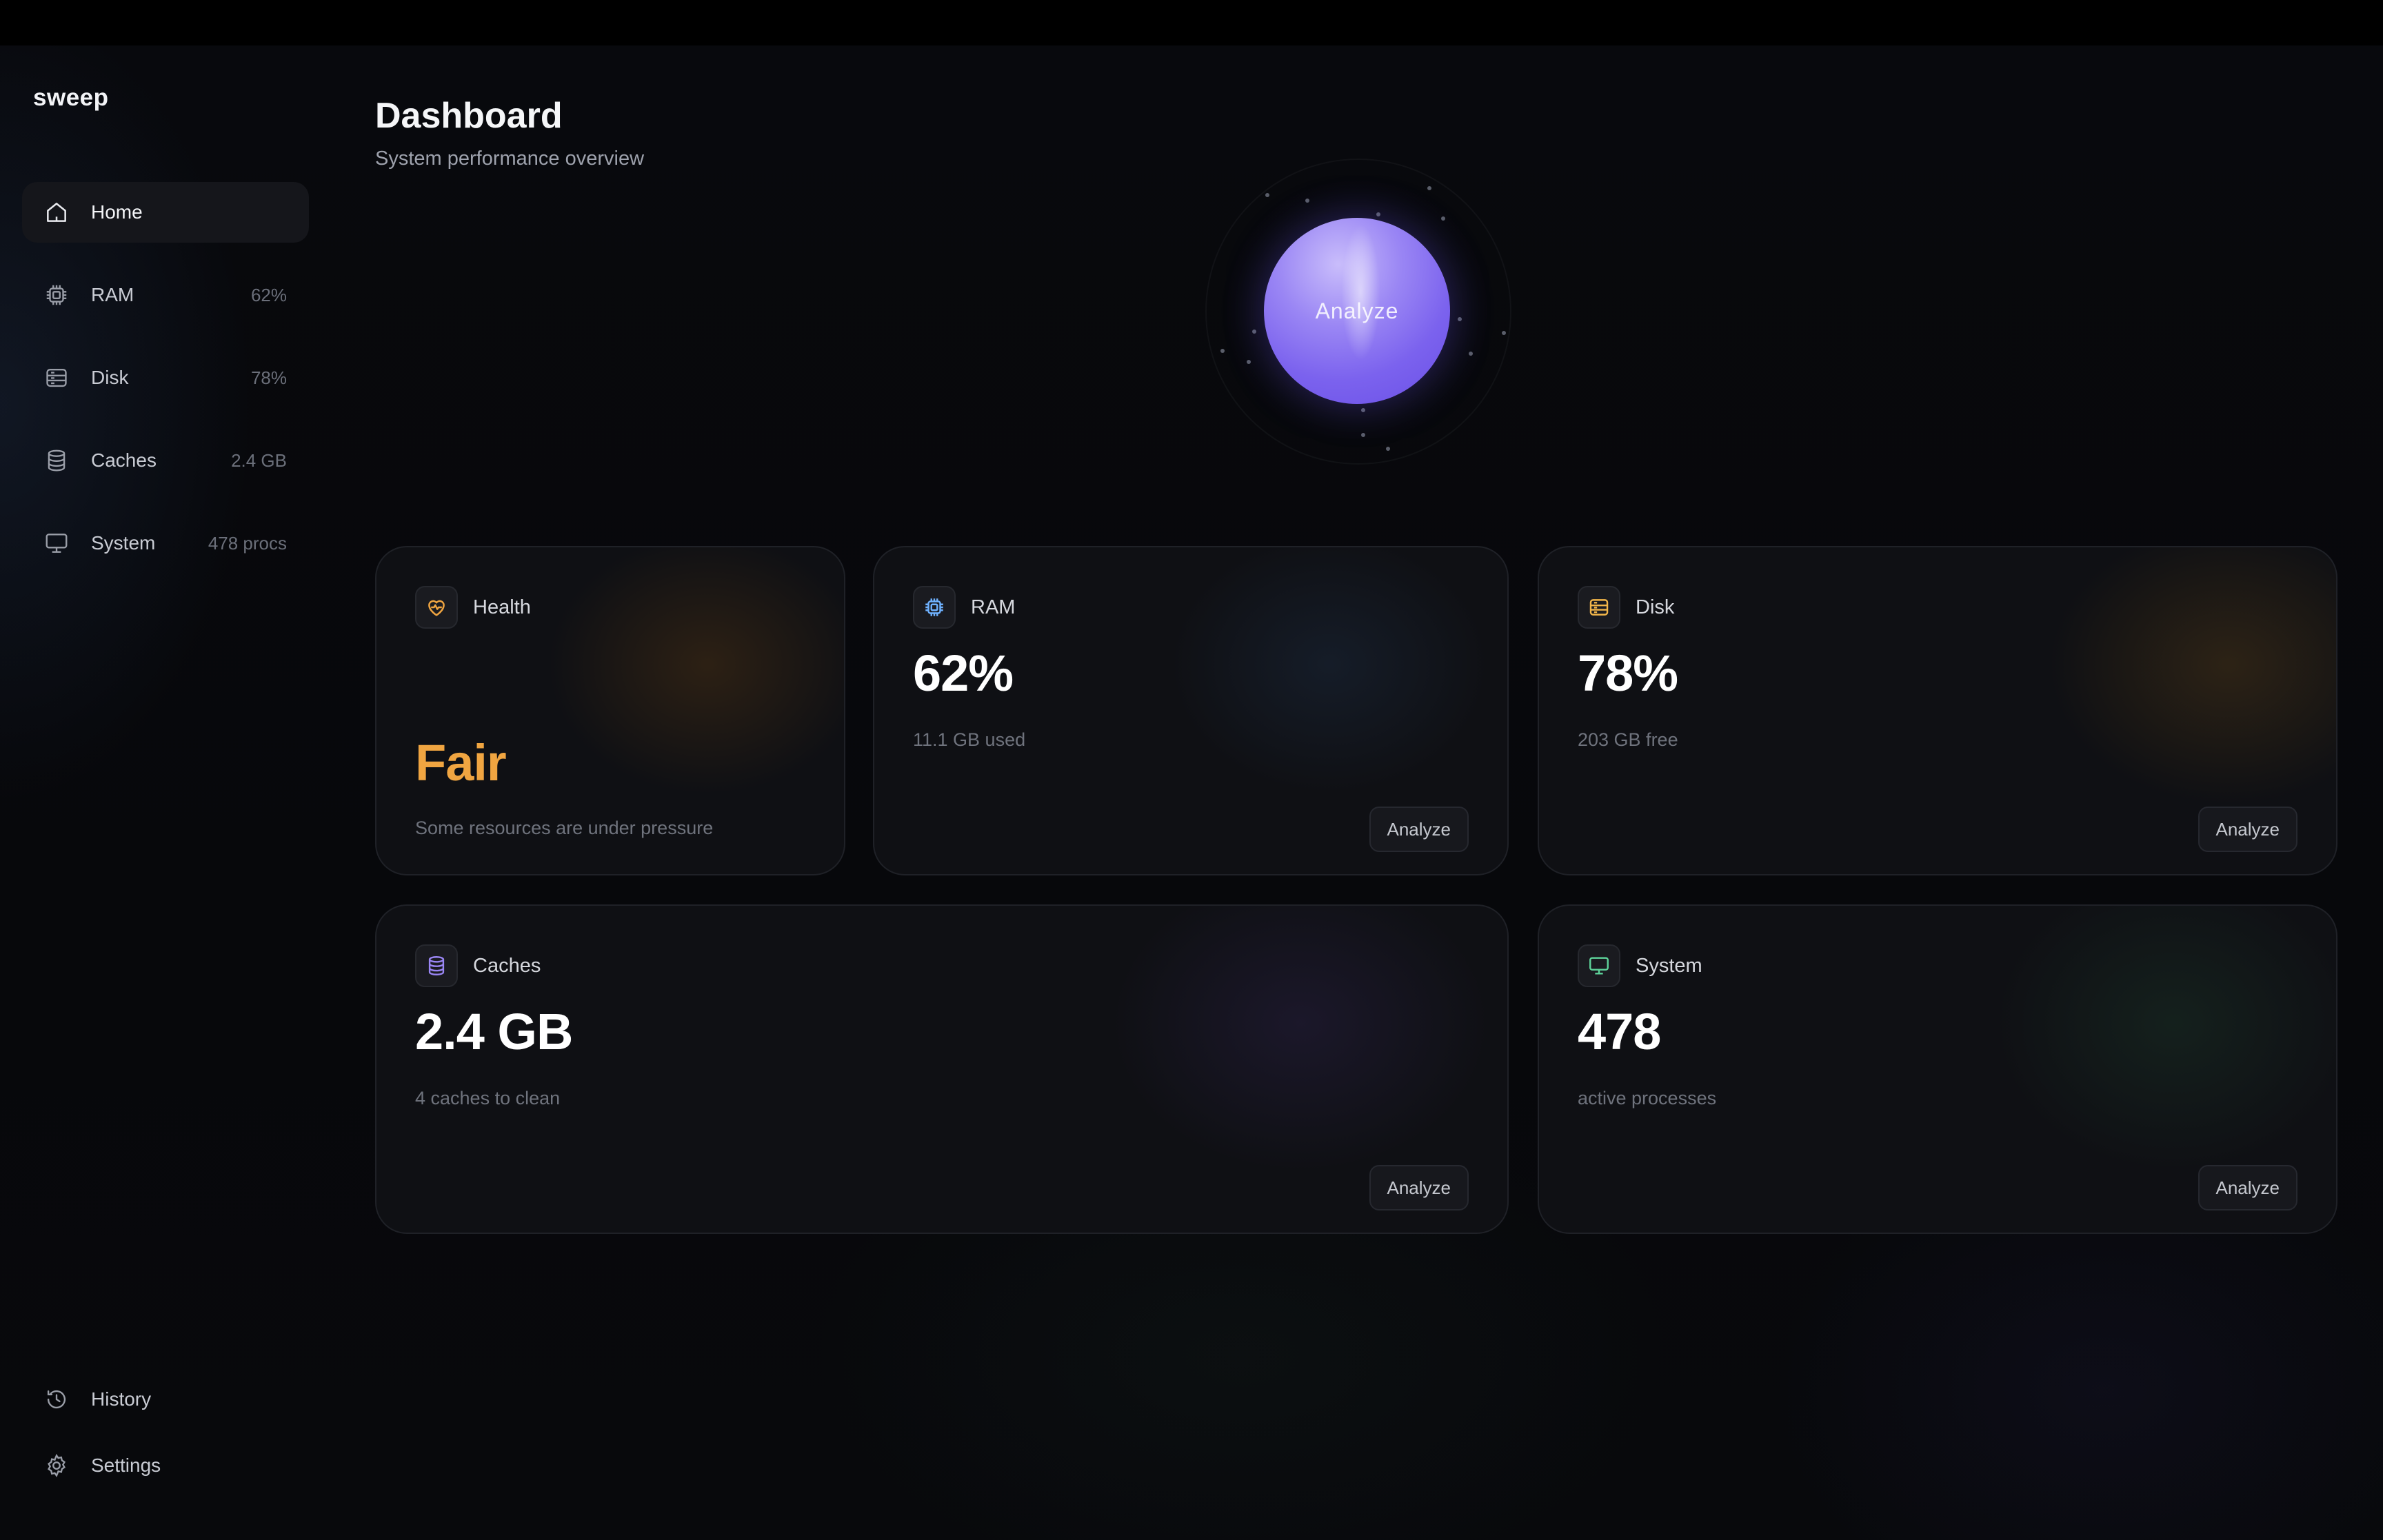 The height and width of the screenshot is (1540, 2383). I want to click on ram-analyze-button: Analyze, so click(1419, 830).